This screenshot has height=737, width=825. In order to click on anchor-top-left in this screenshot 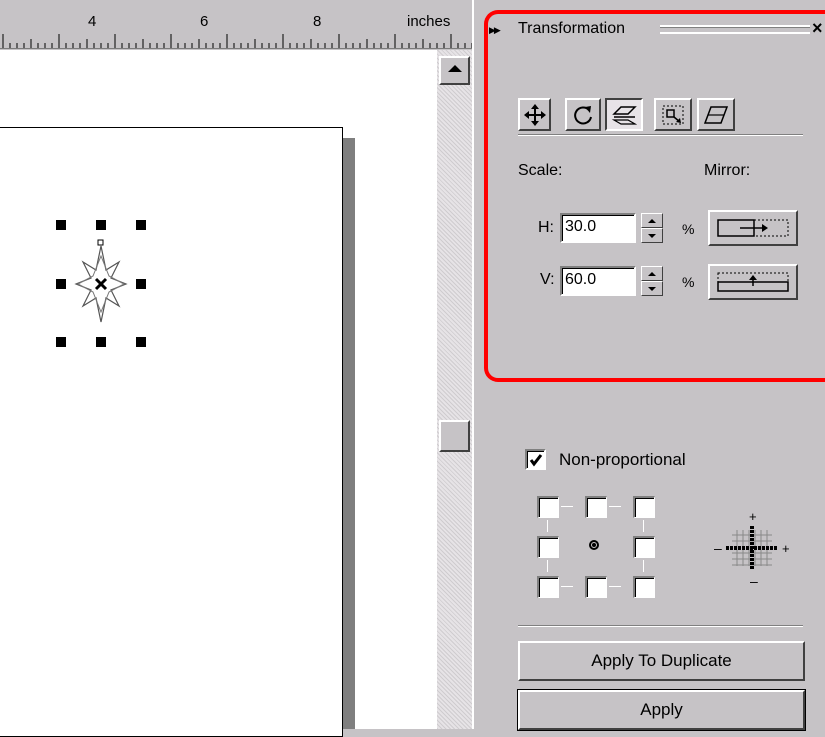, I will do `click(548, 507)`.